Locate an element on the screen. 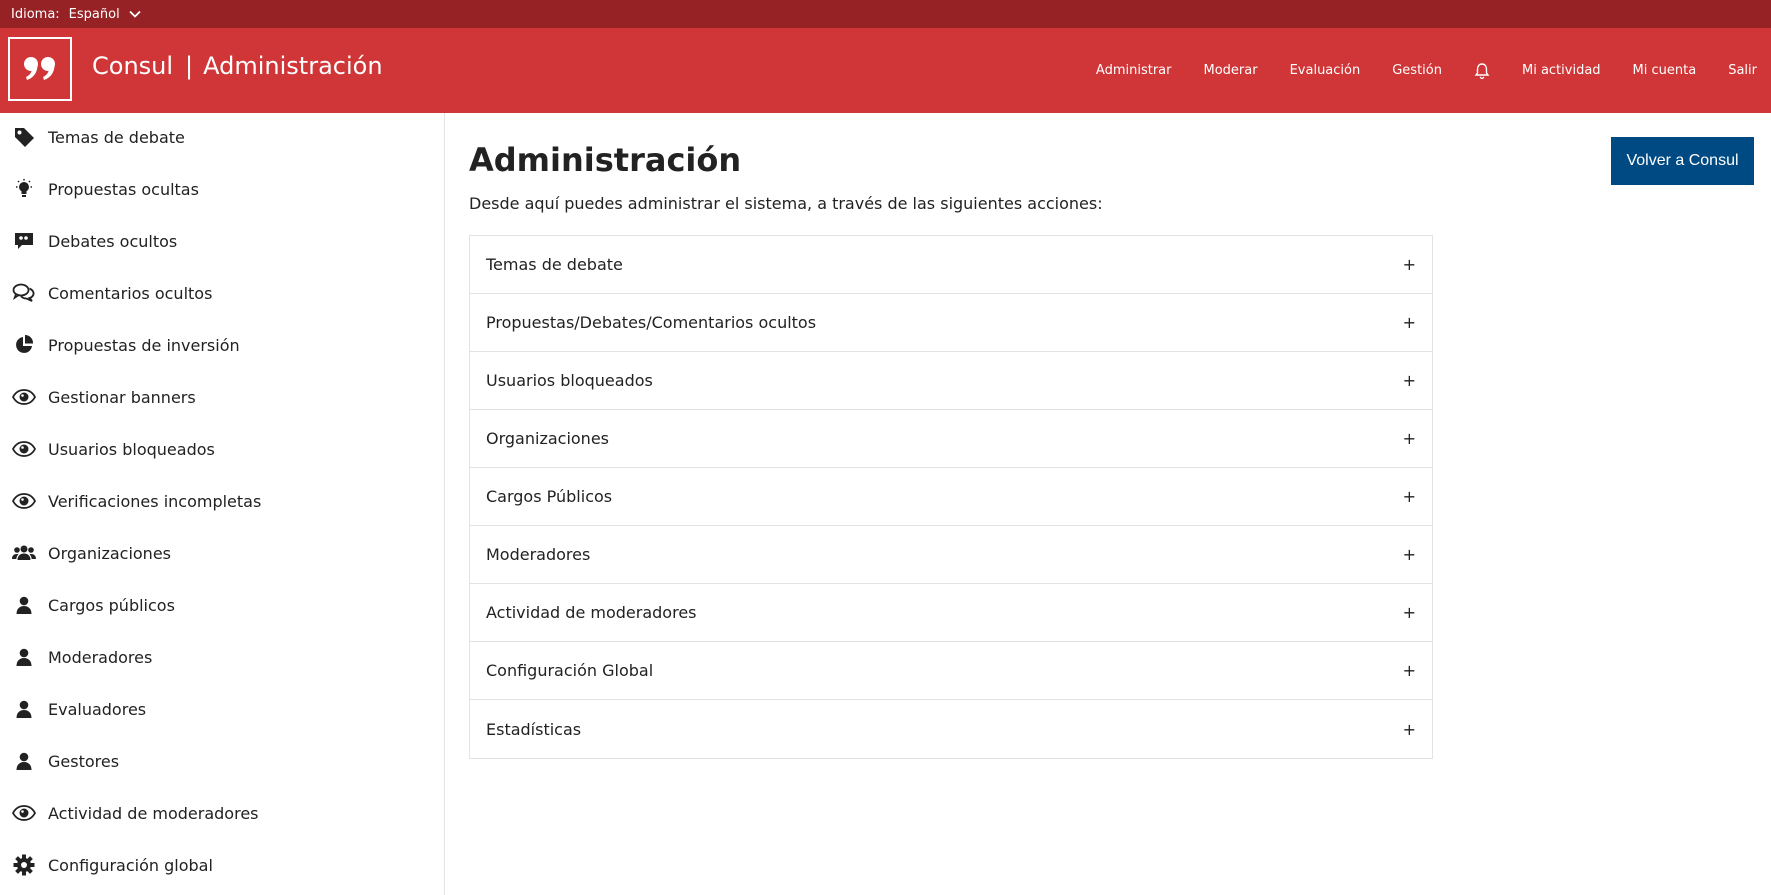 The image size is (1771, 895). consul-logo is located at coordinates (40, 69).